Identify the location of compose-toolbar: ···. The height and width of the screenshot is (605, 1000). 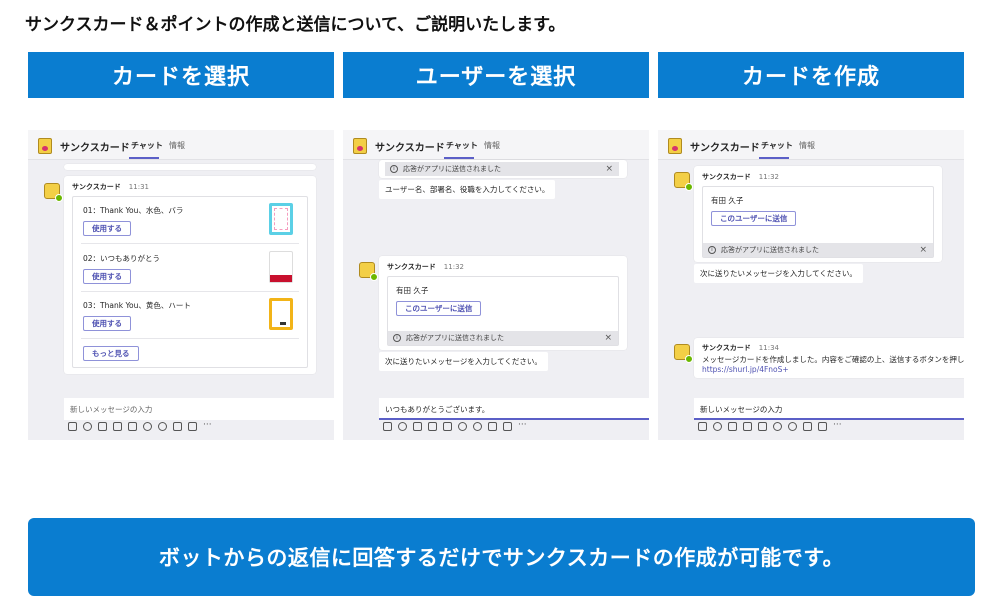
(456, 426).